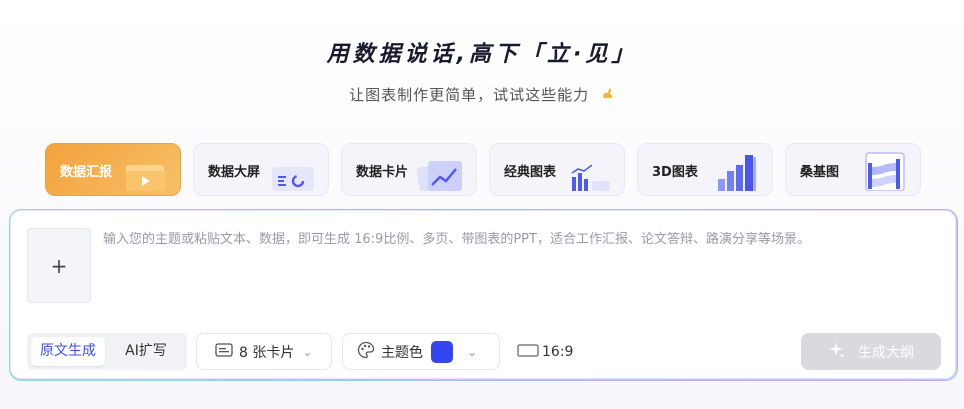 The height and width of the screenshot is (409, 964). Describe the element at coordinates (146, 178) in the screenshot. I see `folder-icon` at that location.